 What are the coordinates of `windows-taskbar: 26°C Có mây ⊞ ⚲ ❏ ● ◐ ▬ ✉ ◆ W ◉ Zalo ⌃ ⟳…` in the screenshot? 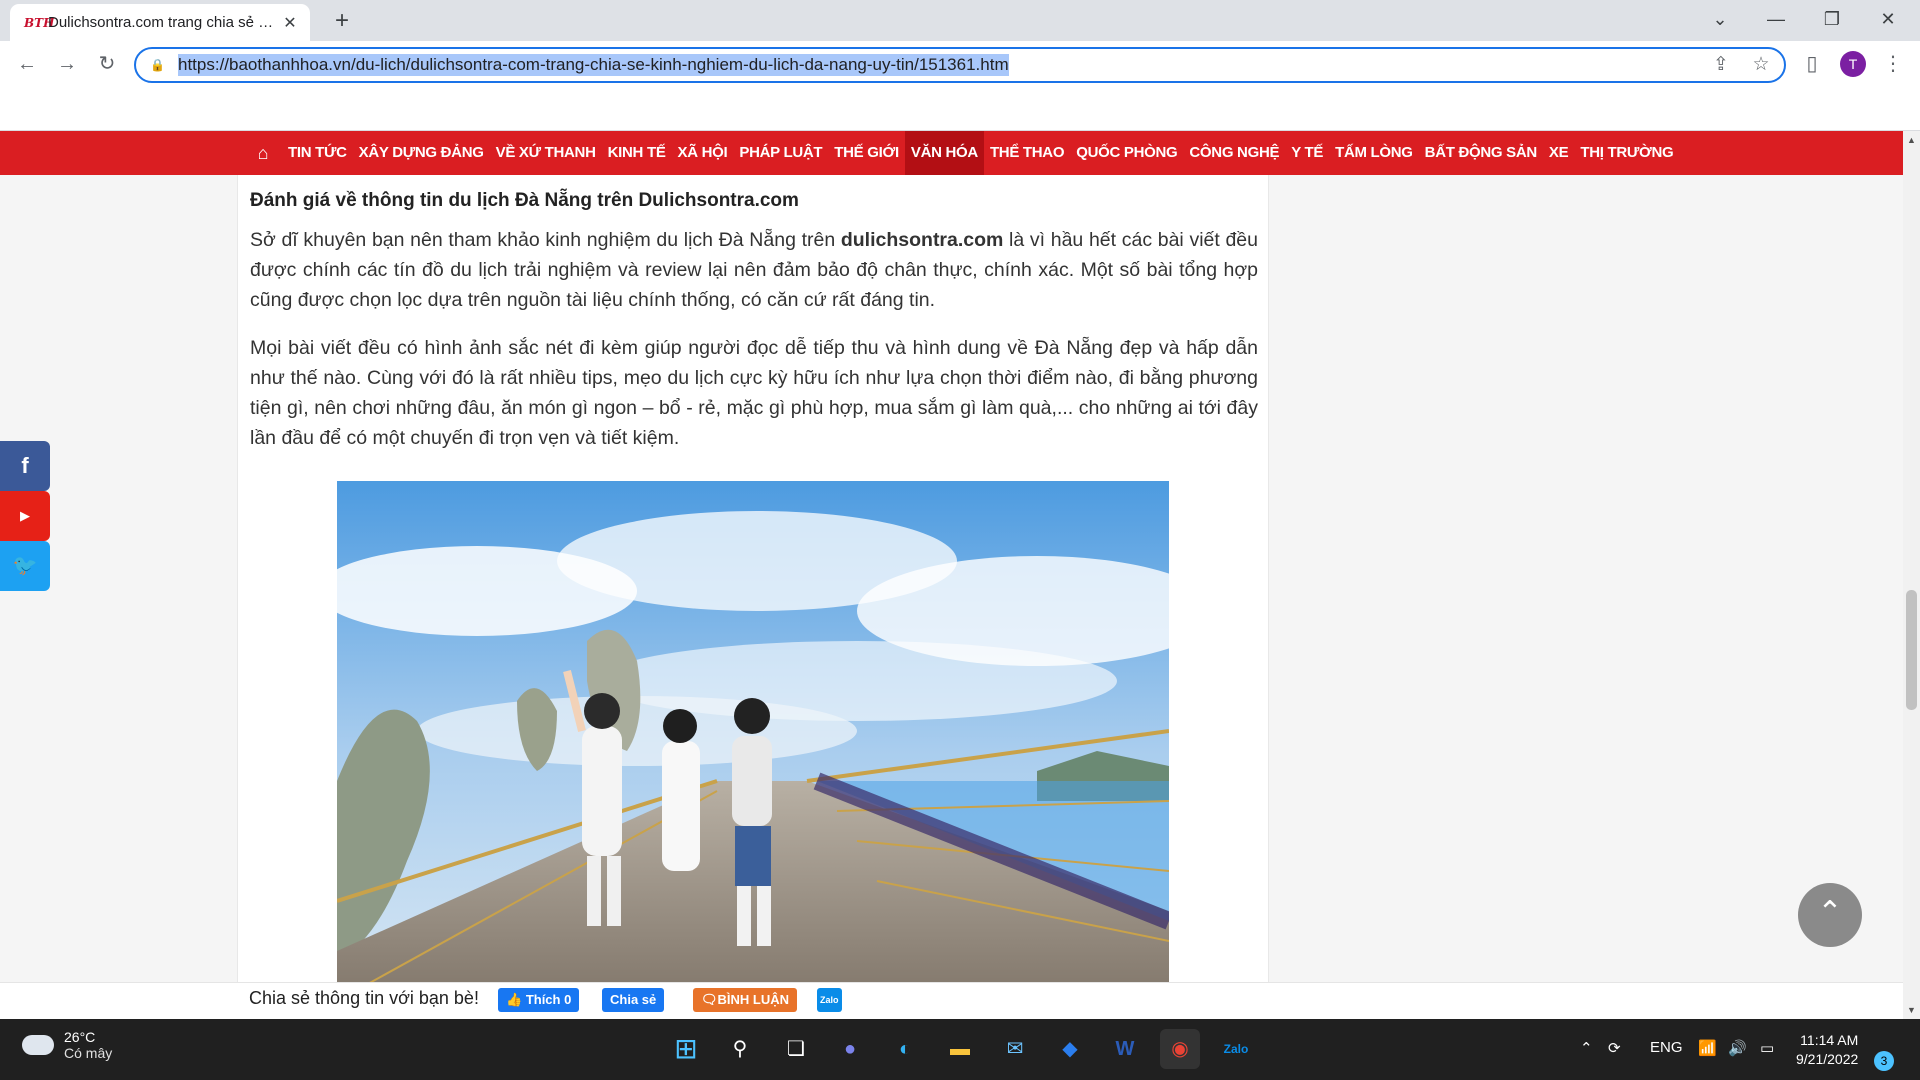 It's located at (960, 1049).